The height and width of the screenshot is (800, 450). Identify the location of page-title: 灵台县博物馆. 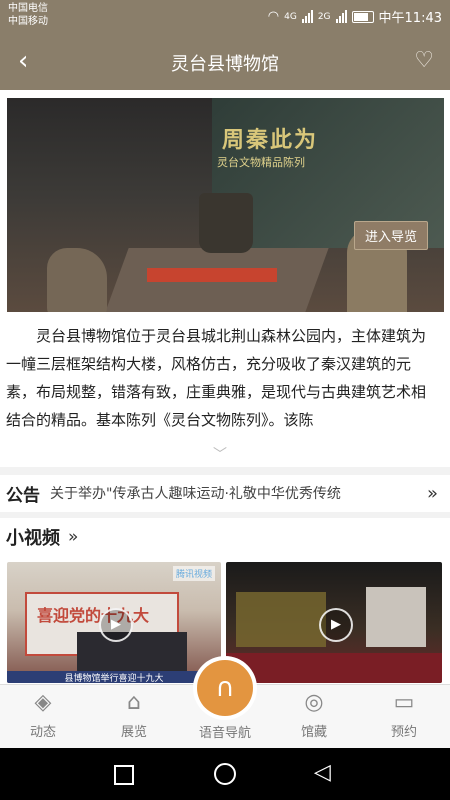
(225, 64).